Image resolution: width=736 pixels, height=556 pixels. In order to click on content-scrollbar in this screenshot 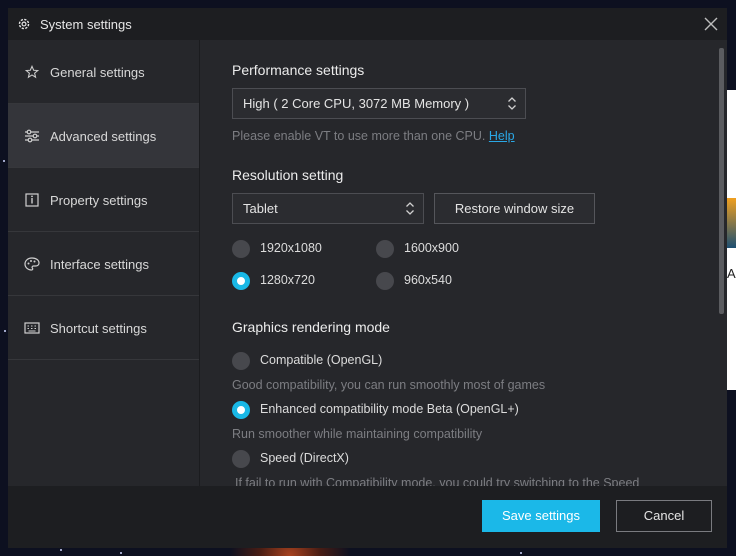, I will do `click(721, 181)`.